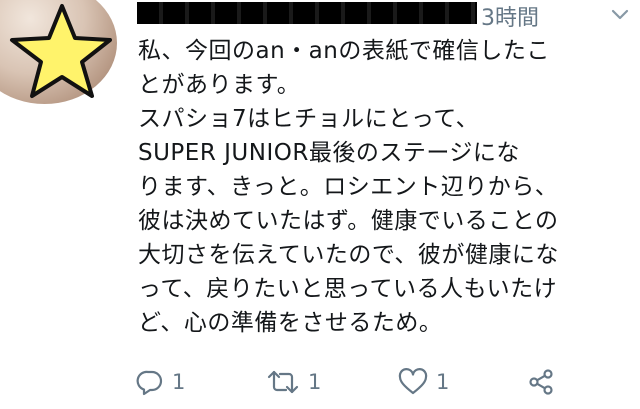 The image size is (640, 409). What do you see at coordinates (290, 323) in the screenshot?
I see `tweet-line: ど、心の準備をさせるため。` at bounding box center [290, 323].